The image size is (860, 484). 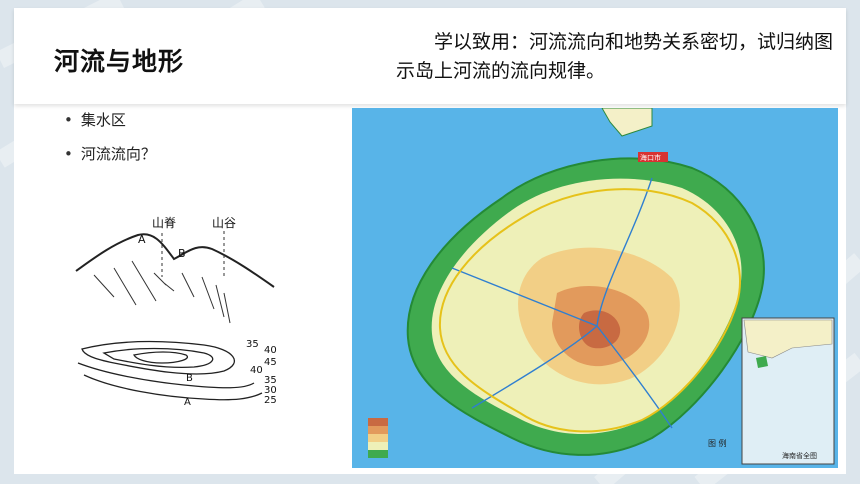 What do you see at coordinates (164, 223) in the screenshot?
I see `ridge-label: 山脊` at bounding box center [164, 223].